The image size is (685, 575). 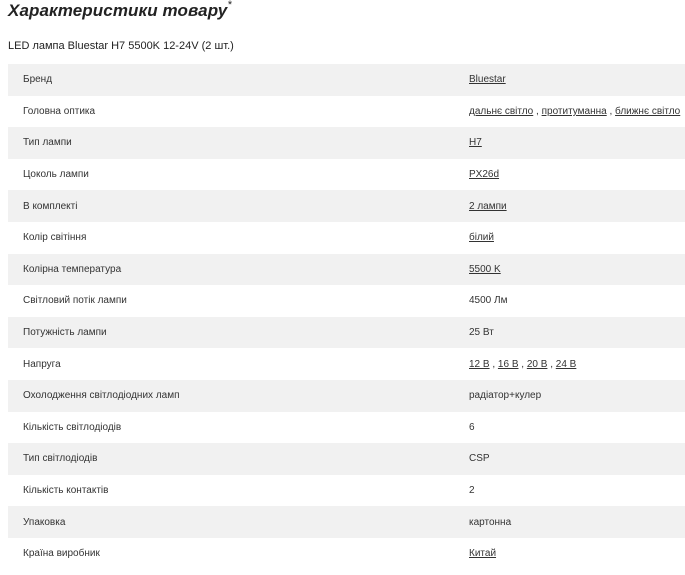 What do you see at coordinates (60, 459) in the screenshot?
I see `spec-name: Тип світлодіодів` at bounding box center [60, 459].